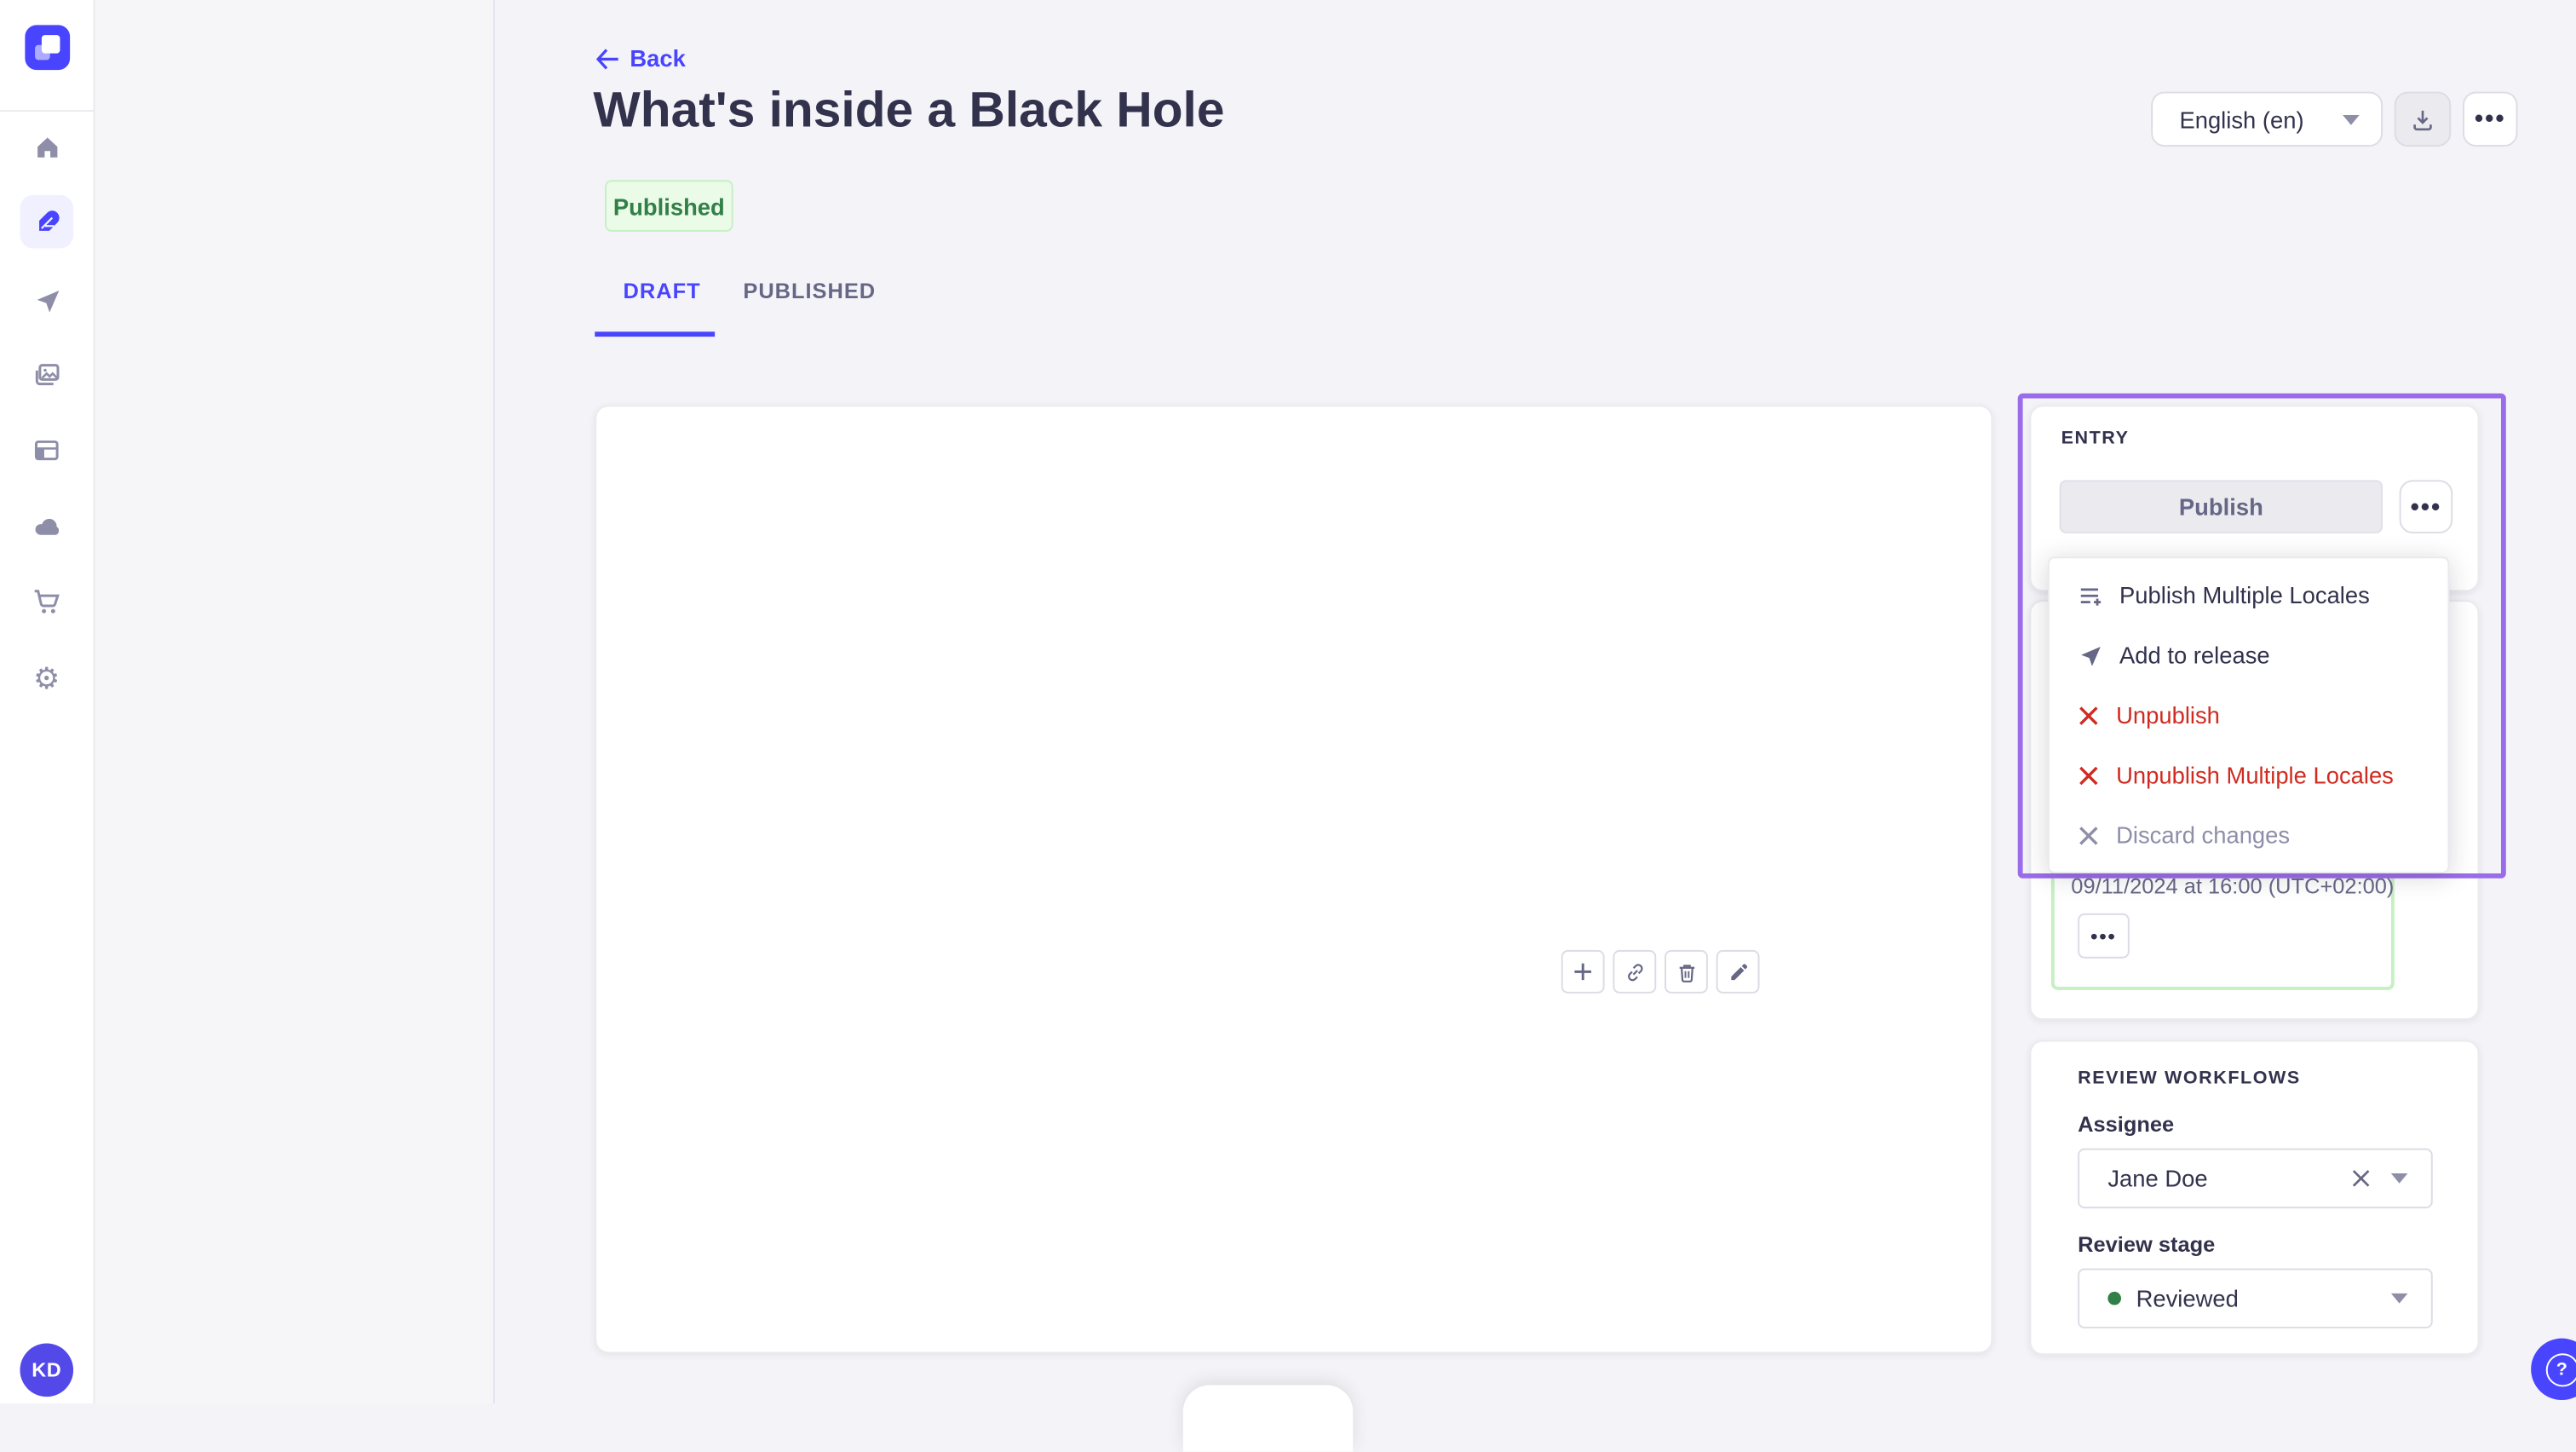 Image resolution: width=2576 pixels, height=1452 pixels. What do you see at coordinates (810, 291) in the screenshot?
I see `tab-published: PUBLISHED` at bounding box center [810, 291].